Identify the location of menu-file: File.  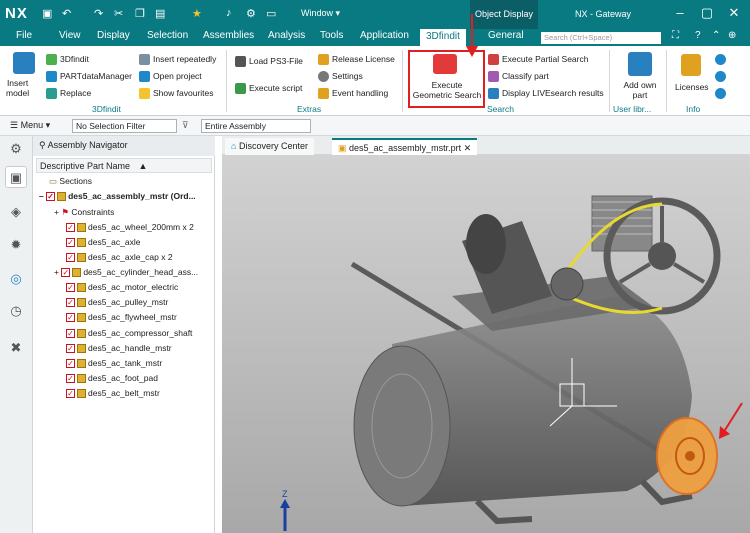
(24, 35).